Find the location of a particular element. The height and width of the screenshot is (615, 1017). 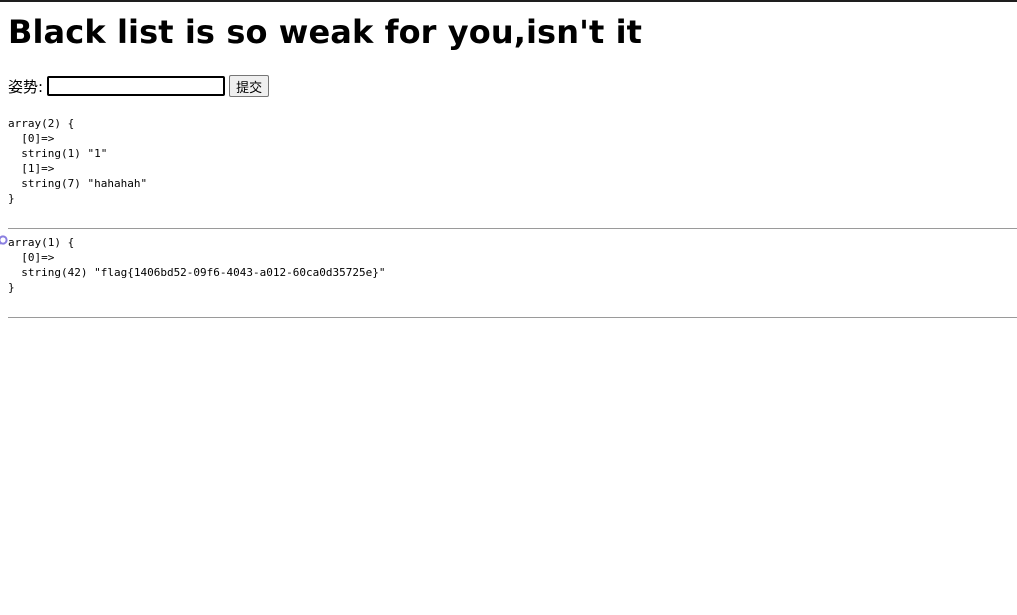

query-form: 姿势: 提交 is located at coordinates (512, 86).